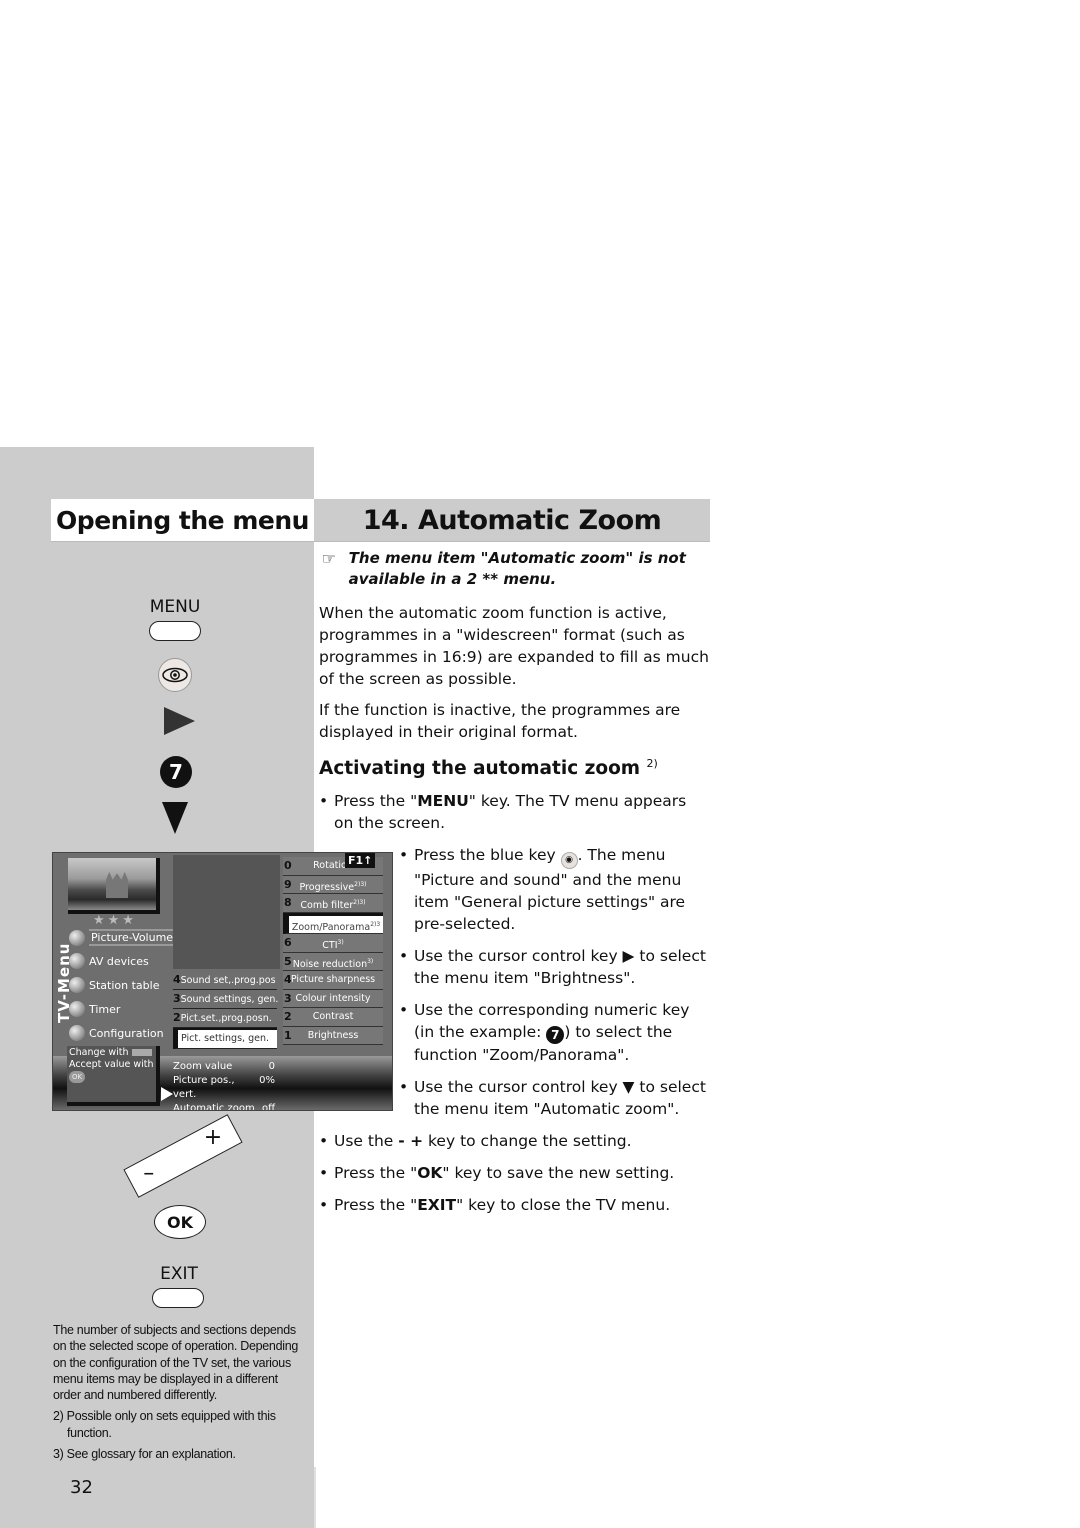  I want to click on rating-stars: ★★★, so click(115, 920).